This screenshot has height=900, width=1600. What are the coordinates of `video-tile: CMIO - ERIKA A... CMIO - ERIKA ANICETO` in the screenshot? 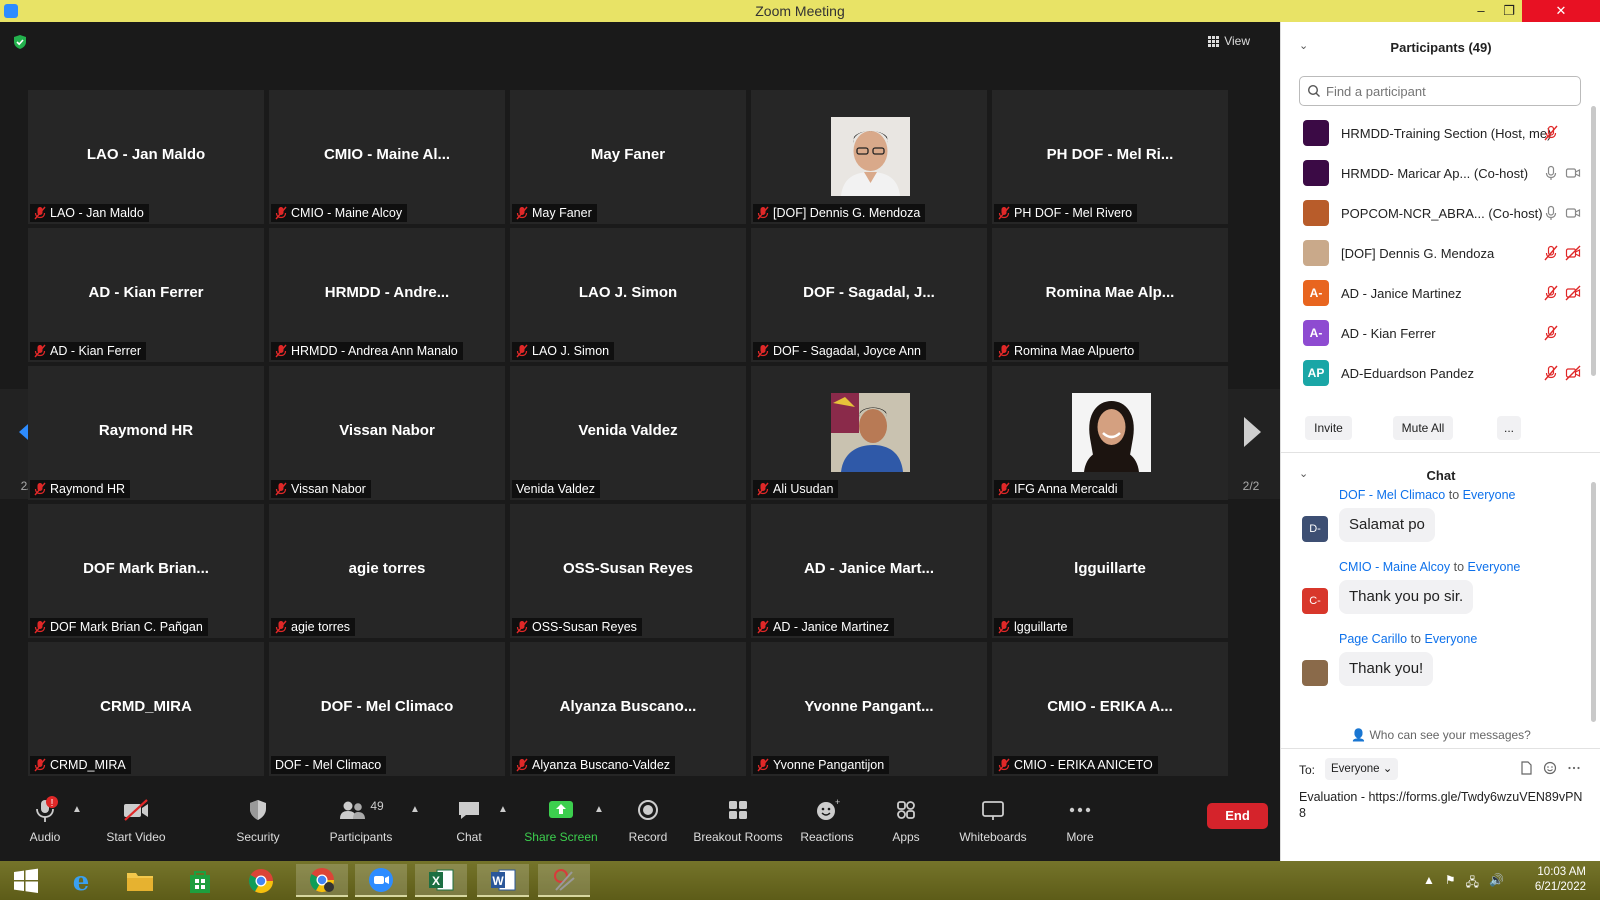 It's located at (1110, 709).